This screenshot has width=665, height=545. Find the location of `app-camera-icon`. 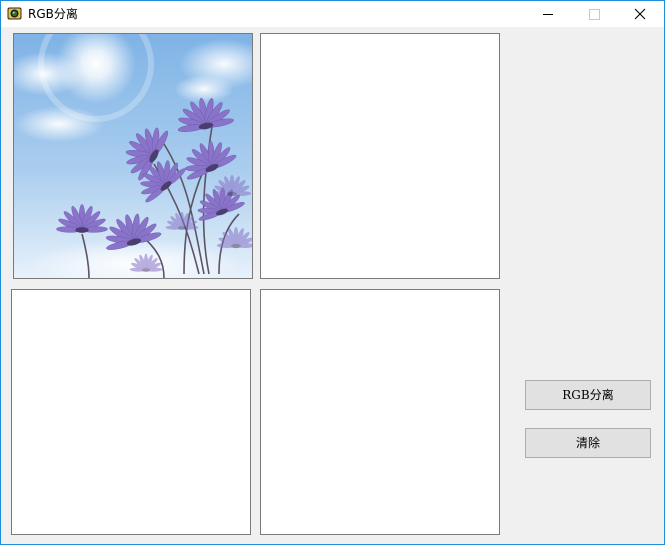

app-camera-icon is located at coordinates (14, 13).